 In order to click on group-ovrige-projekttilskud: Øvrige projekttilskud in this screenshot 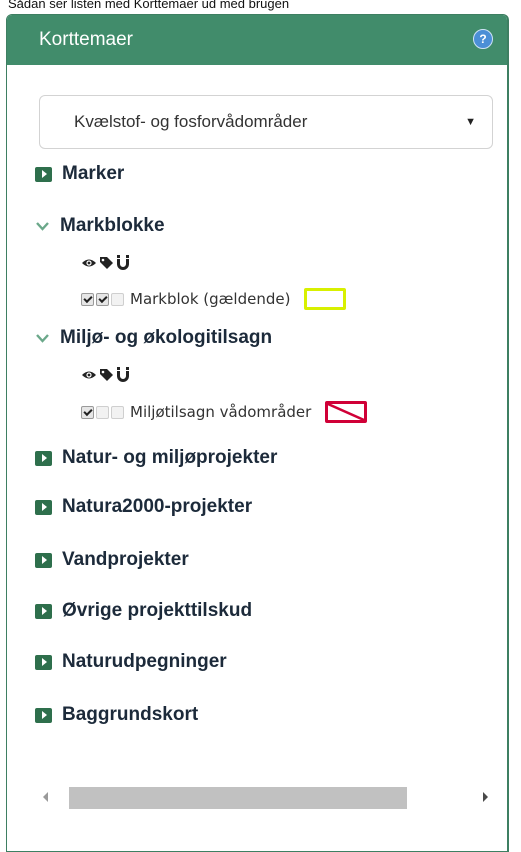, I will do `click(143, 611)`.